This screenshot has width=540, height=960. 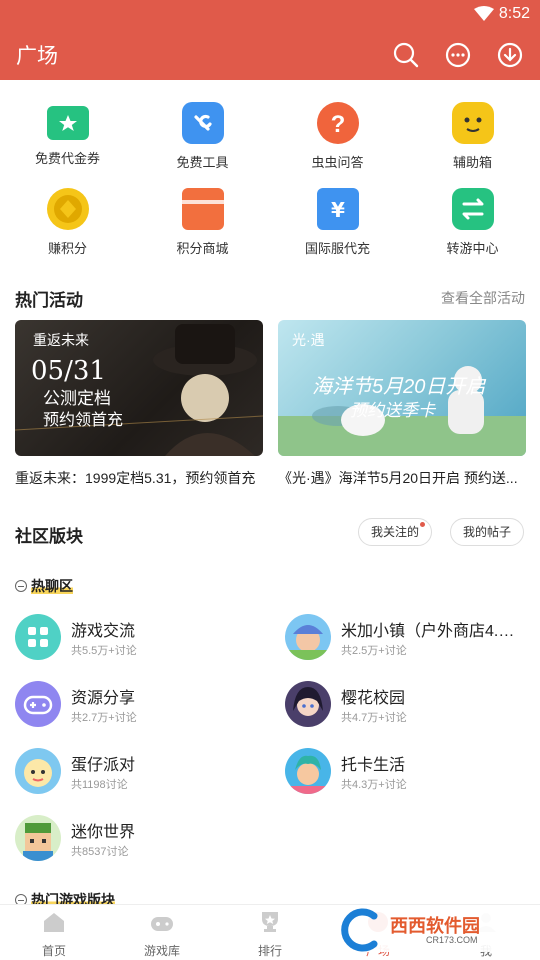 What do you see at coordinates (392, 410) in the screenshot?
I see `banner-text: 预约送季卡` at bounding box center [392, 410].